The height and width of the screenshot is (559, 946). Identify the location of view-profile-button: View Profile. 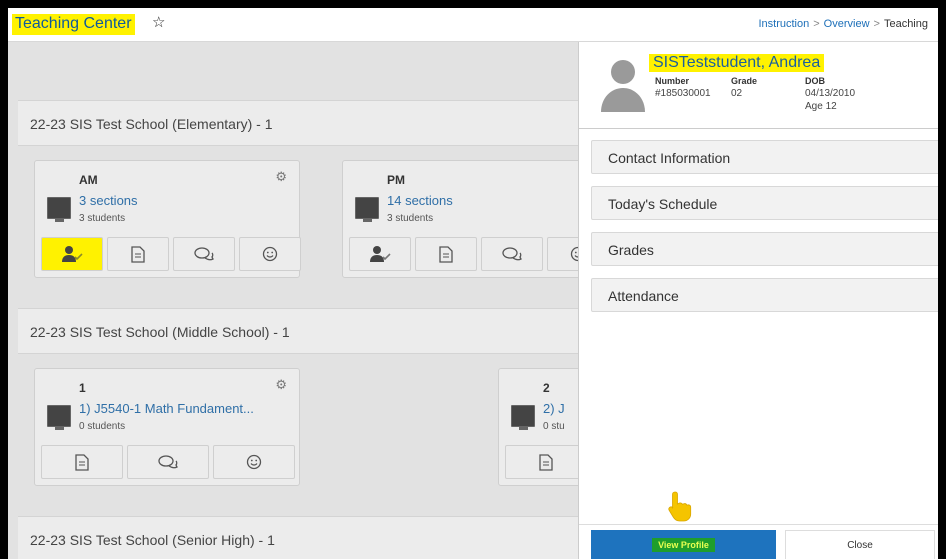
(683, 544).